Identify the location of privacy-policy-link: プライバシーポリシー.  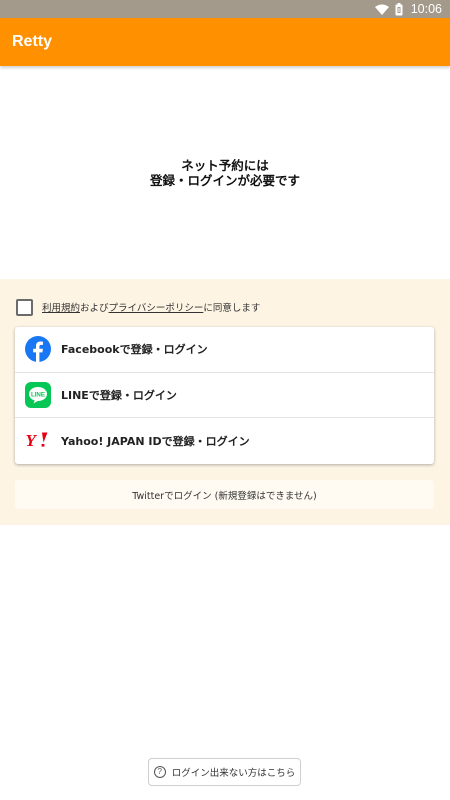
(156, 308).